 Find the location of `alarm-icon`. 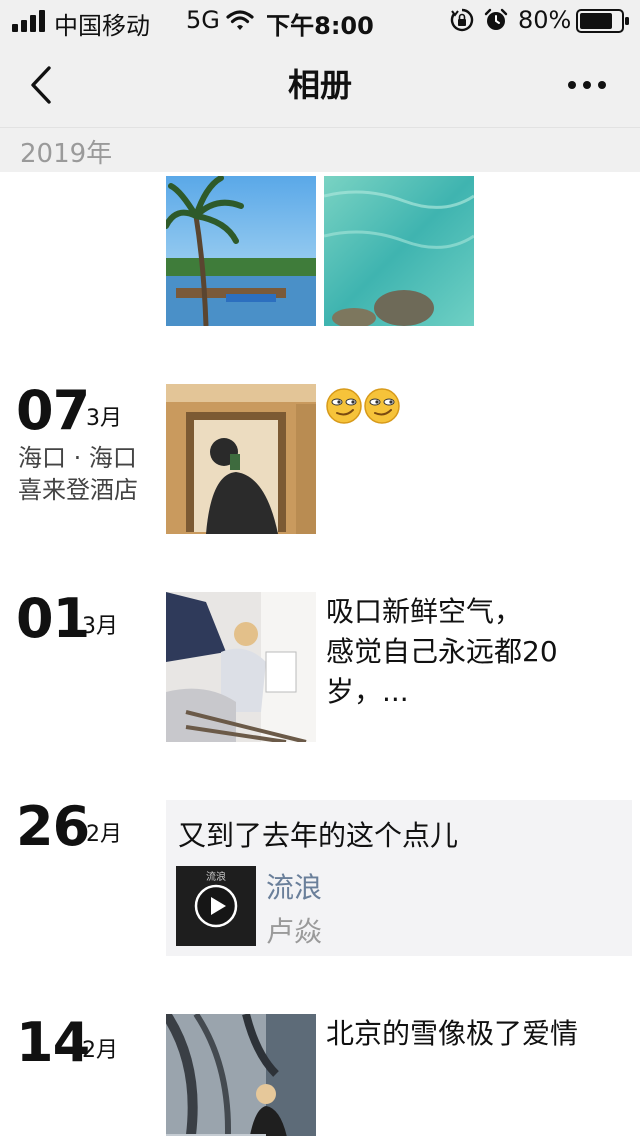

alarm-icon is located at coordinates (496, 19).